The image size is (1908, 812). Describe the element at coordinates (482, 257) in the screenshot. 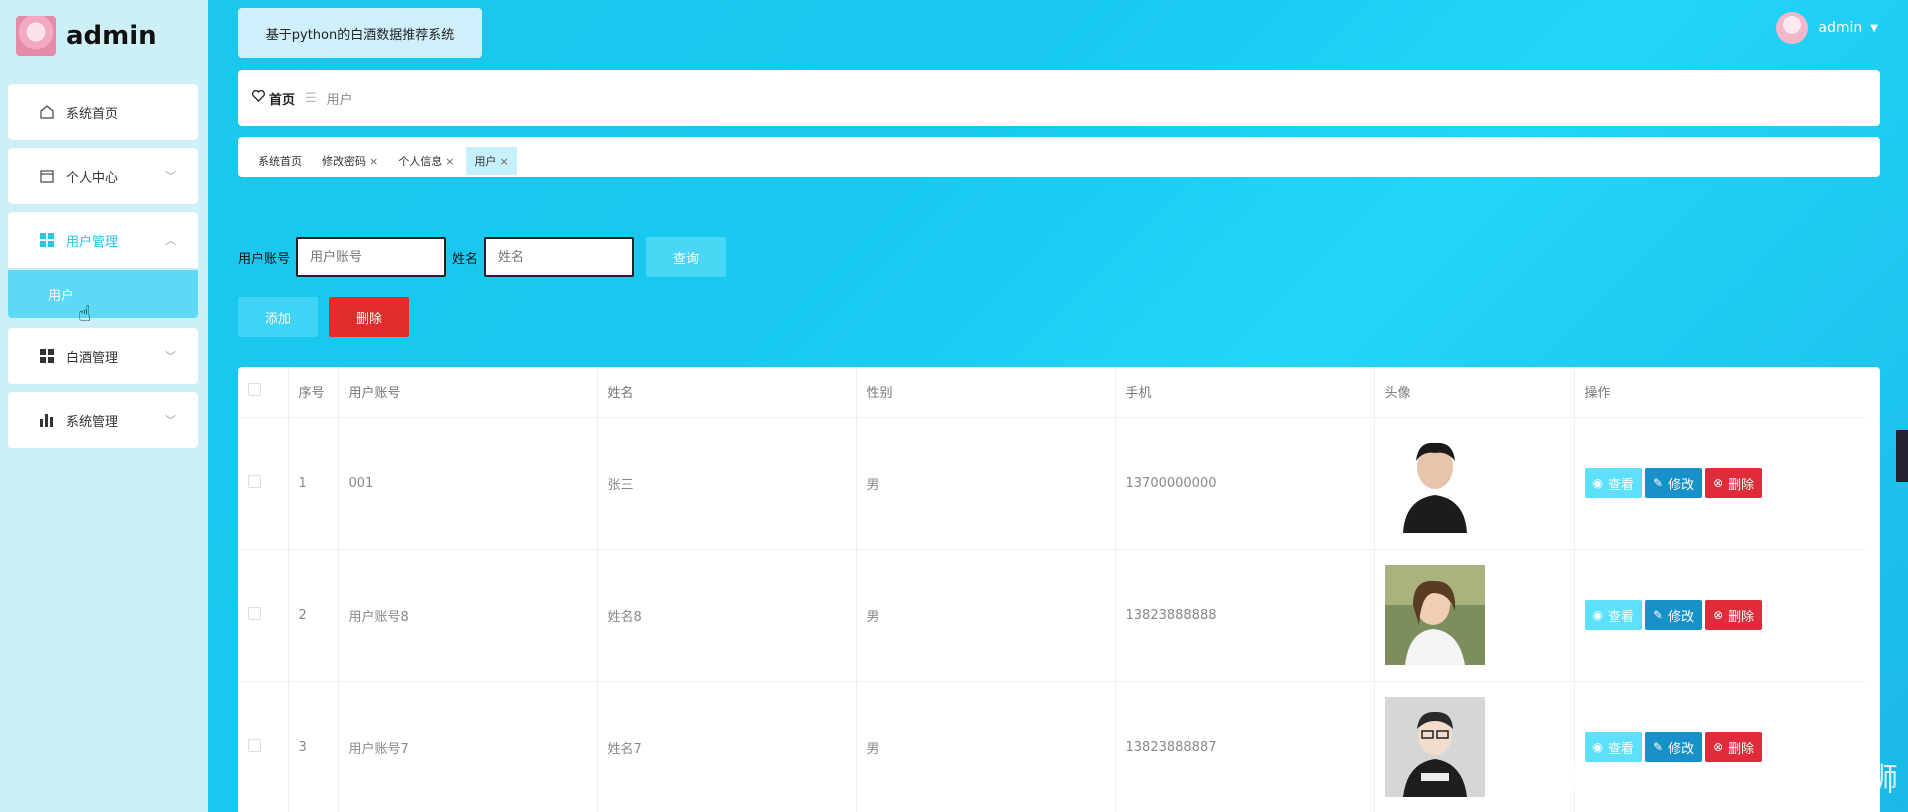

I see `search-form: 用户账号 姓名 查询` at that location.